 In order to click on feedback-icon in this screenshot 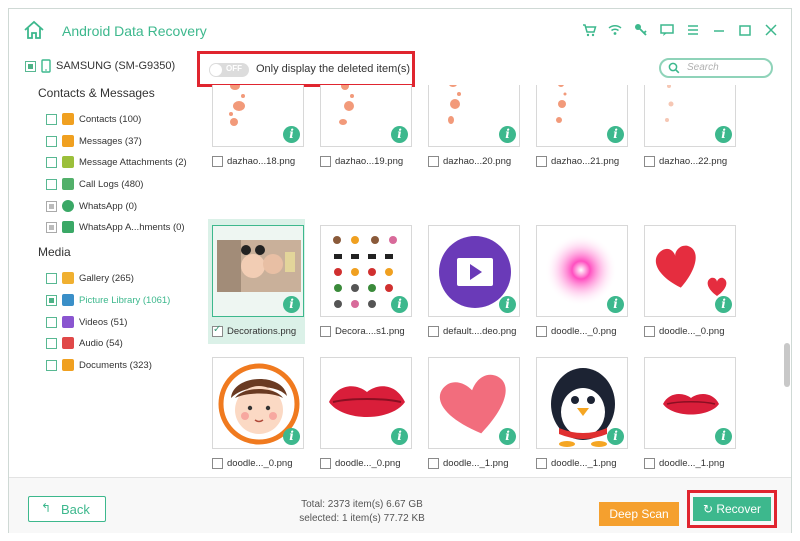, I will do `click(667, 30)`.